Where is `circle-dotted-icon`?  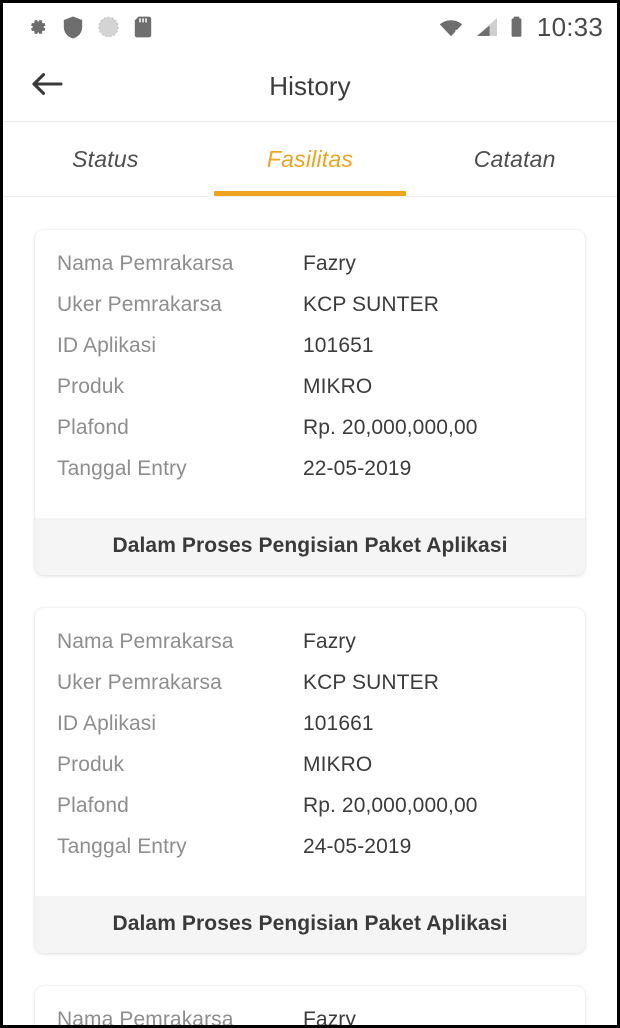
circle-dotted-icon is located at coordinates (108, 27).